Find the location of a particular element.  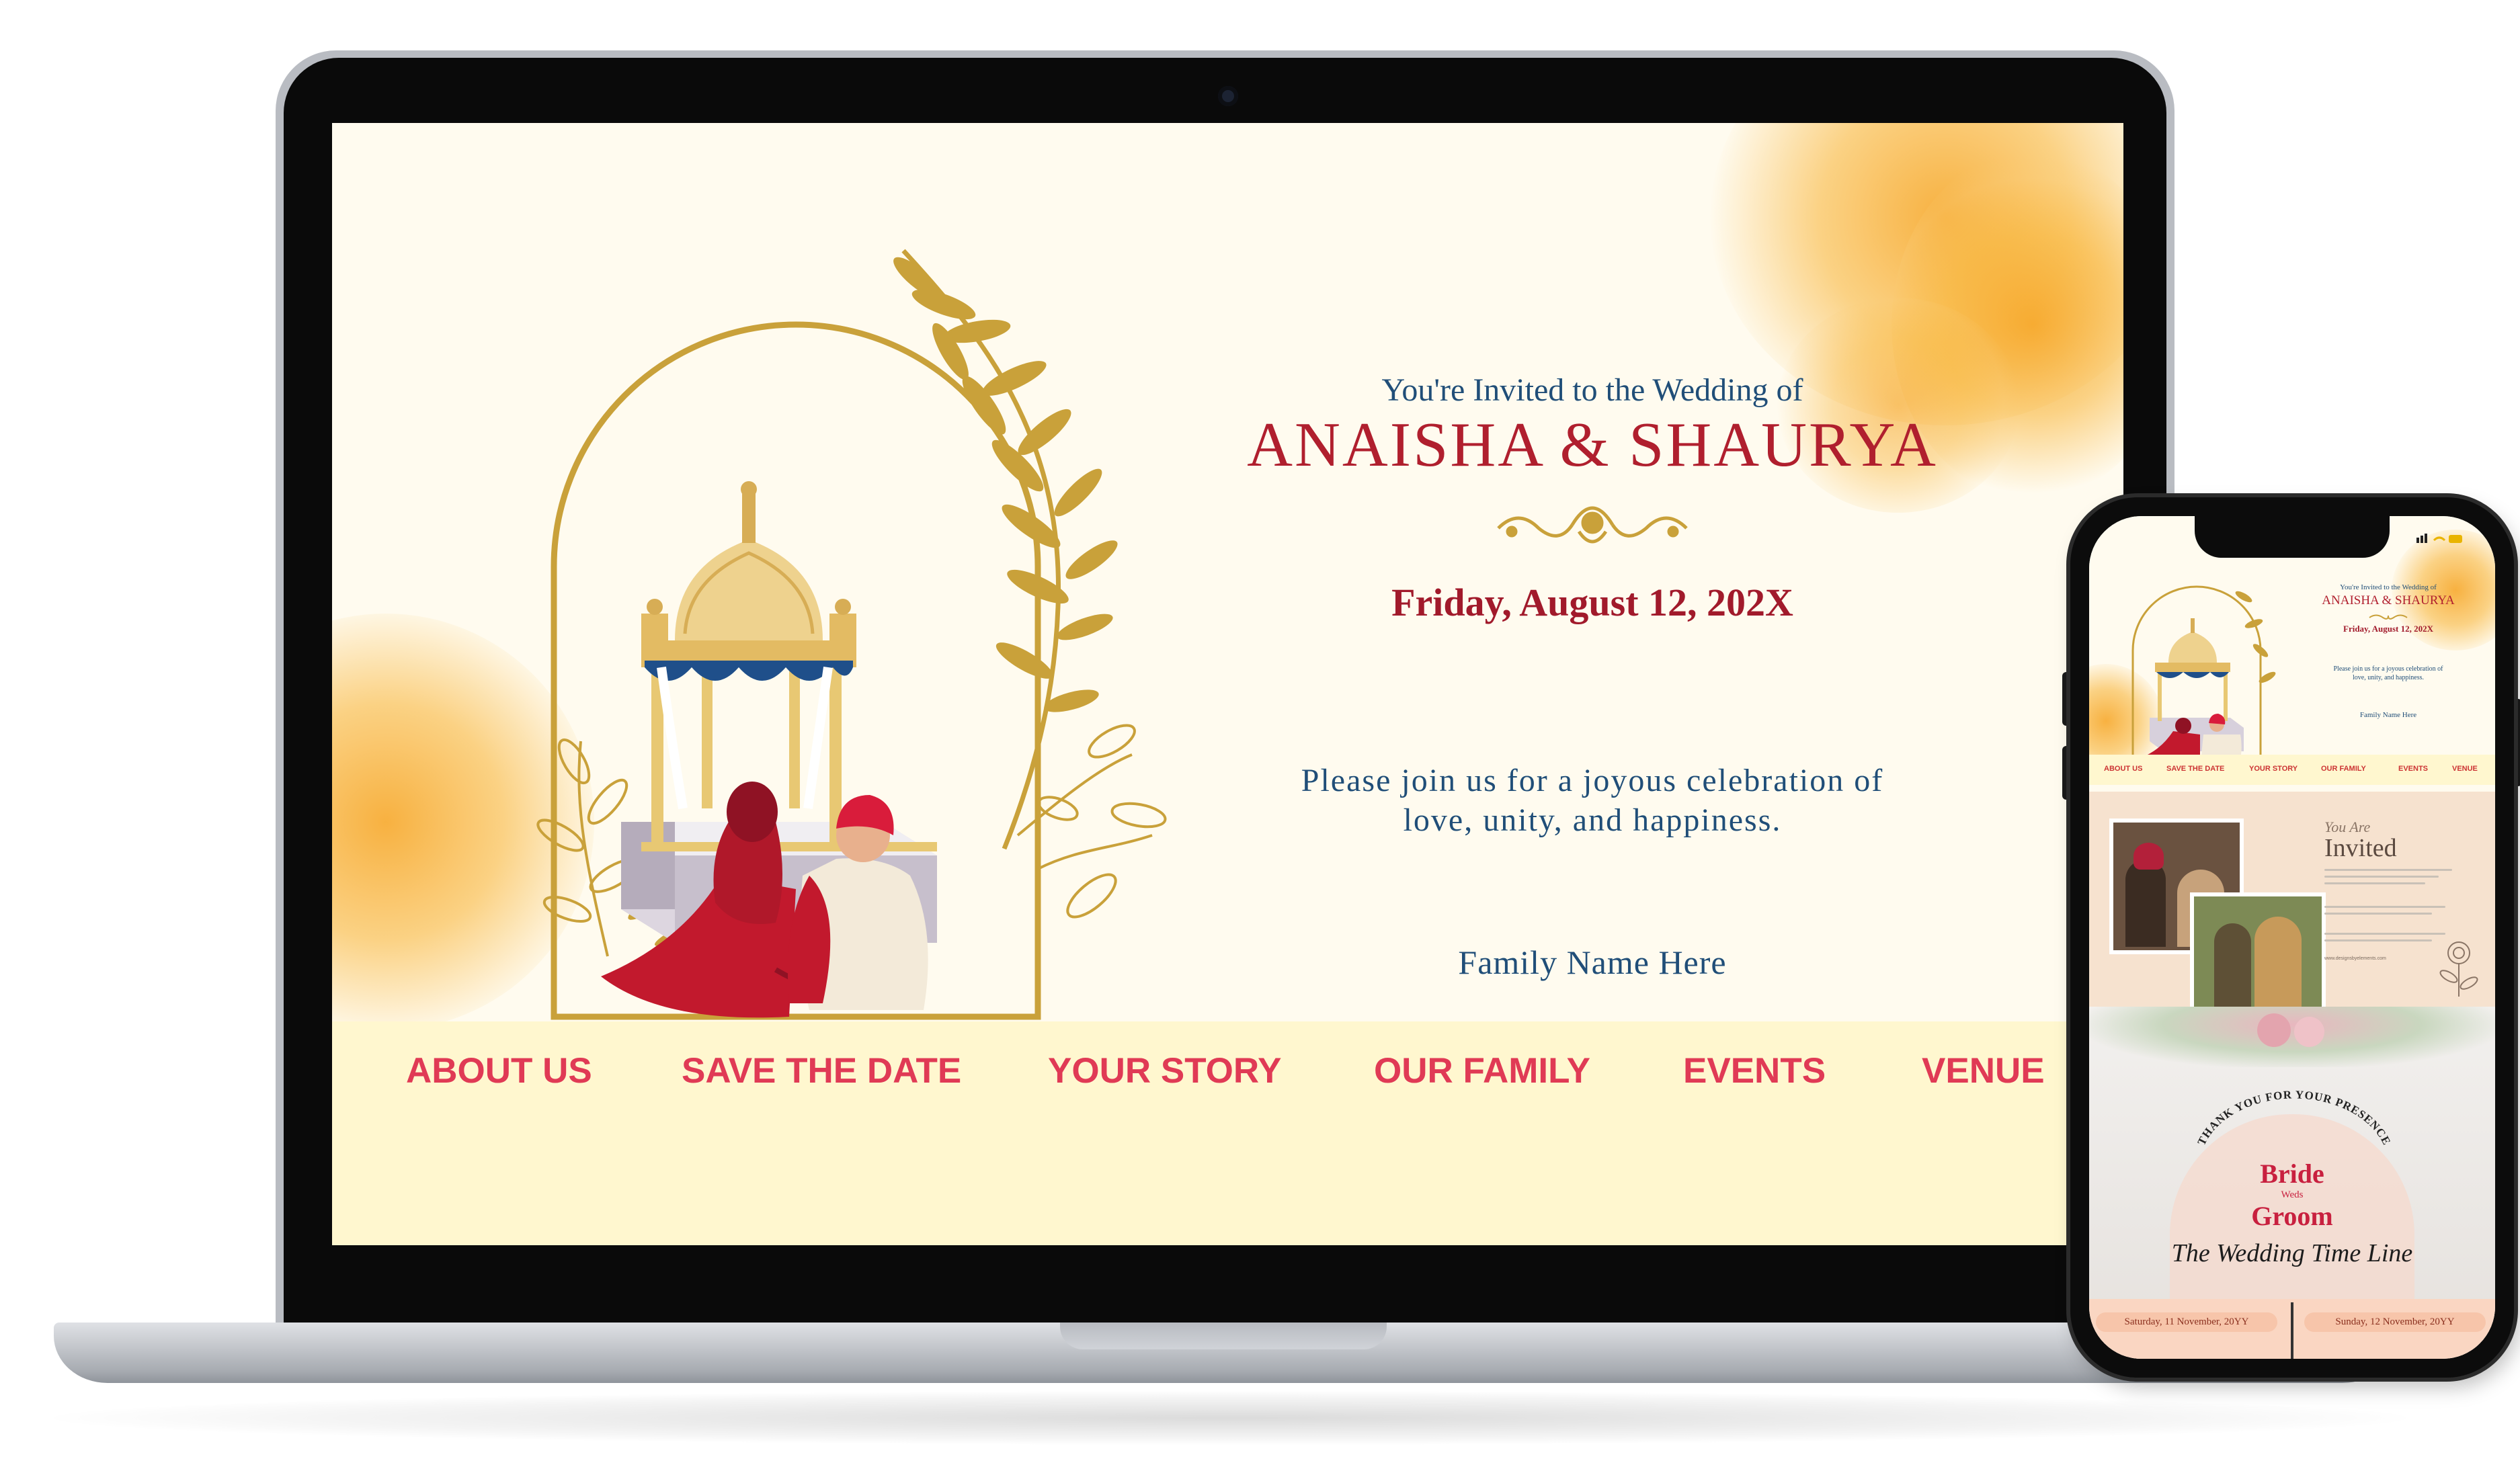

laptop-opening-notch is located at coordinates (1223, 1336).